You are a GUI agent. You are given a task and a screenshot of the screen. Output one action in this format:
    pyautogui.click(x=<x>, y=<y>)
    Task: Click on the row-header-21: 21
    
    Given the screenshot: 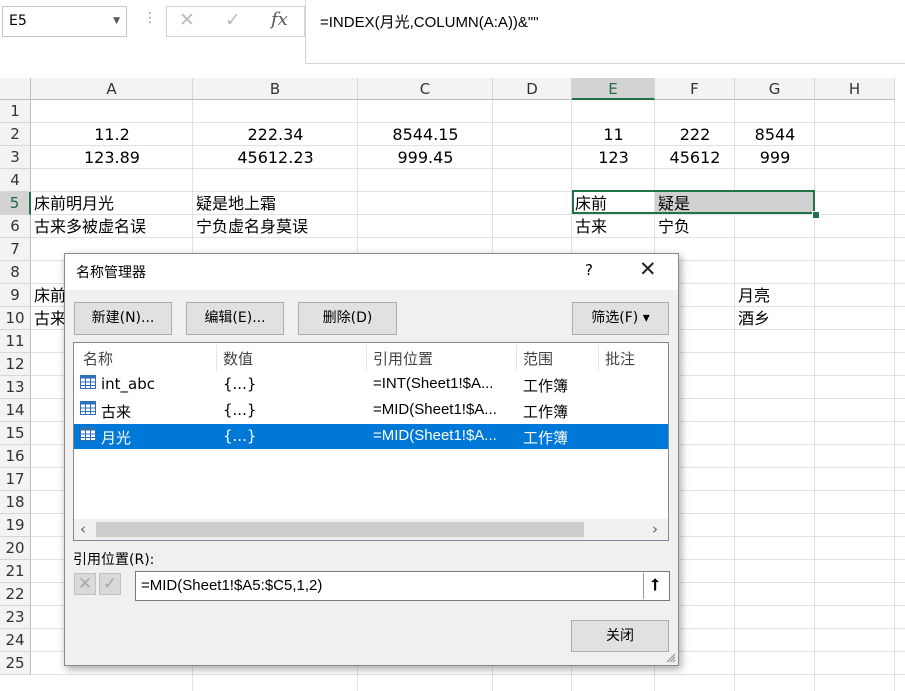 What is the action you would take?
    pyautogui.click(x=15, y=571)
    